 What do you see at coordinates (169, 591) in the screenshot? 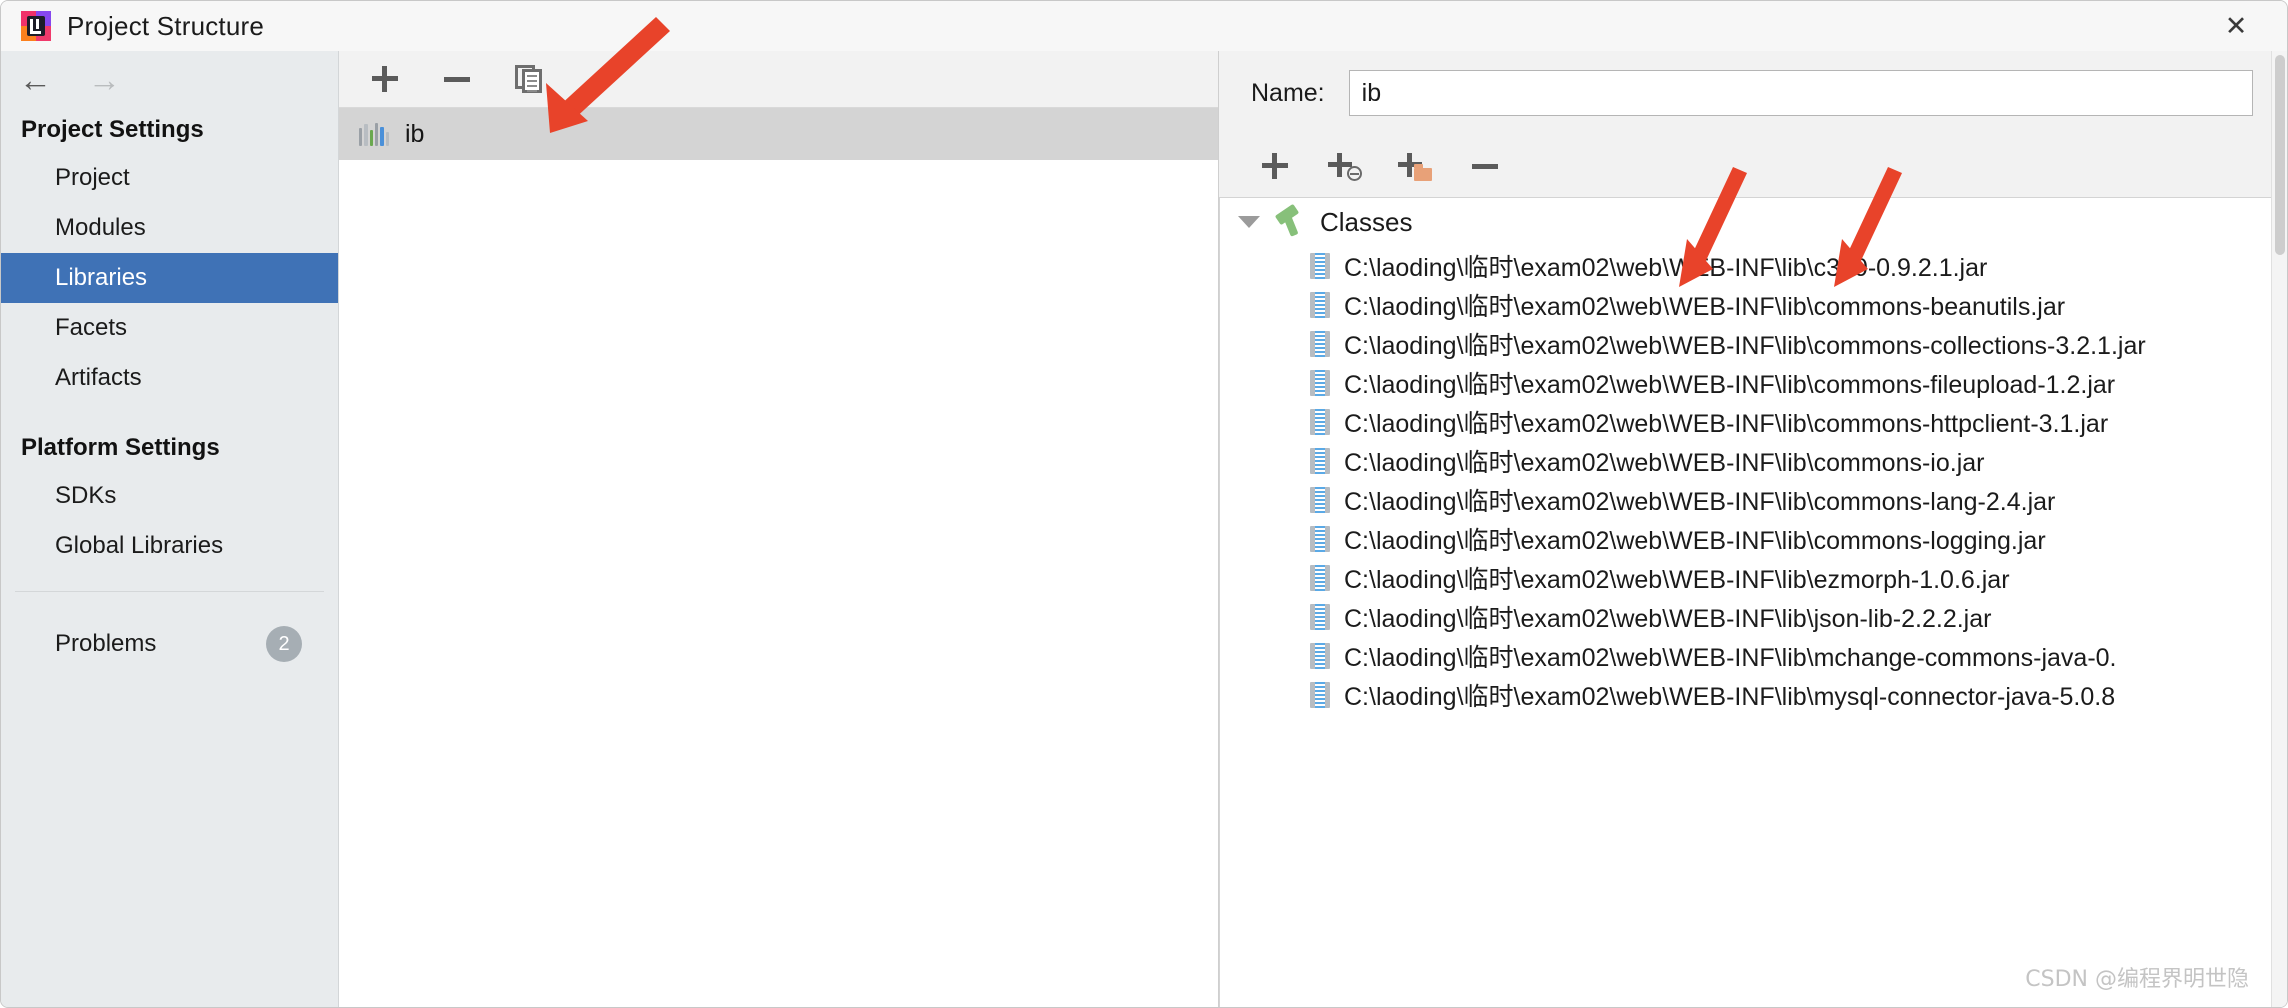
I see `sidebar-divider` at bounding box center [169, 591].